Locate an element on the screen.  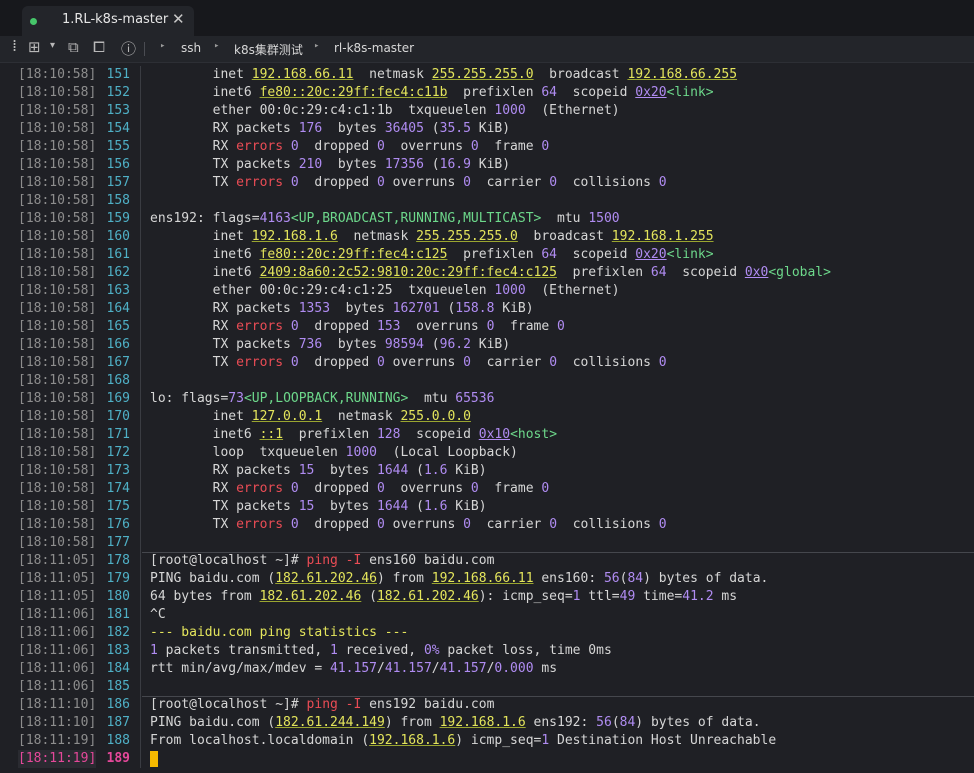
line-number: 186 is located at coordinates (118, 704).